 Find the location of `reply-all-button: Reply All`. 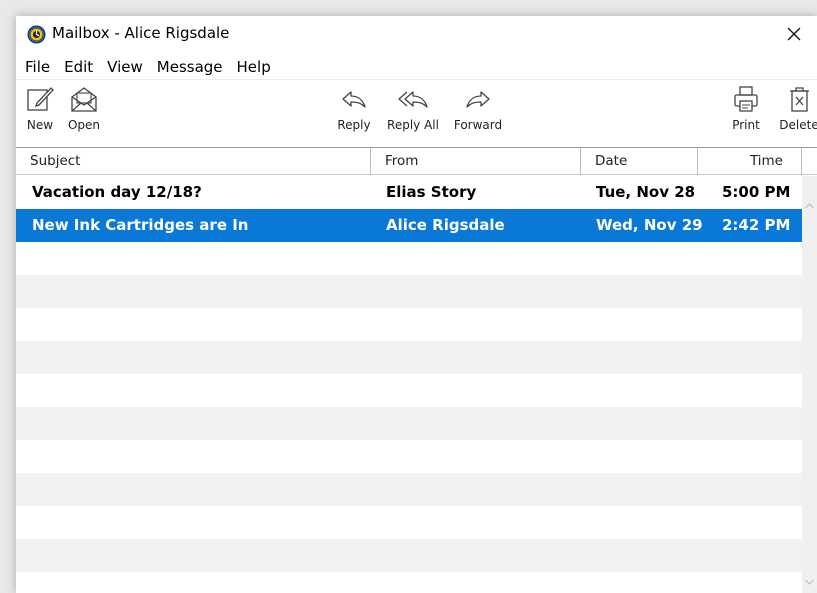

reply-all-button: Reply All is located at coordinates (413, 112).